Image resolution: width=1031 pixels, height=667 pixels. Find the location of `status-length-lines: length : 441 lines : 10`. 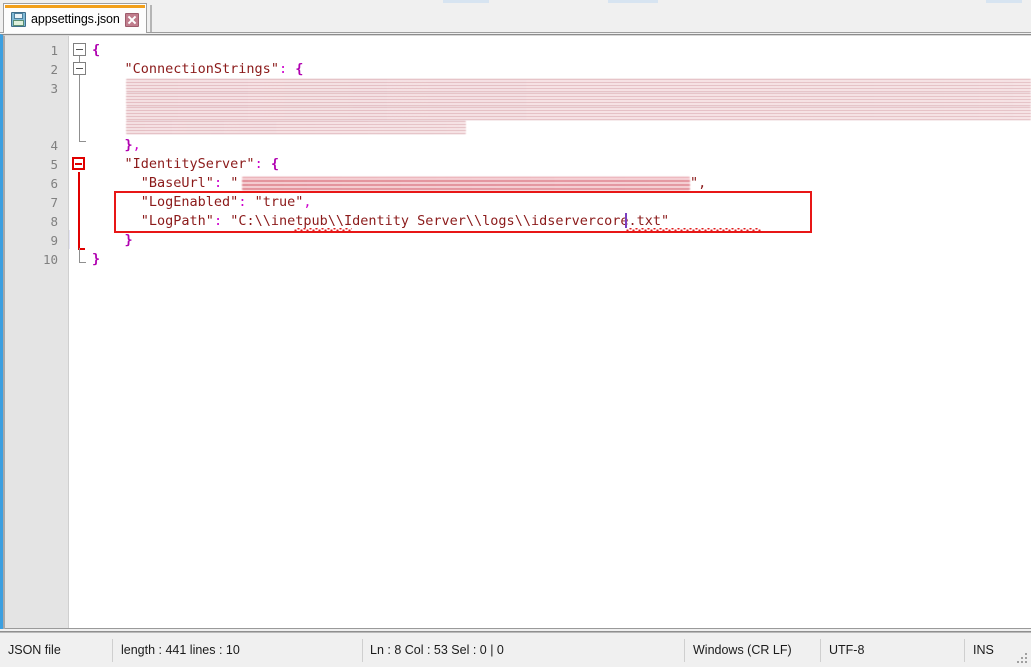

status-length-lines: length : 441 lines : 10 is located at coordinates (180, 650).